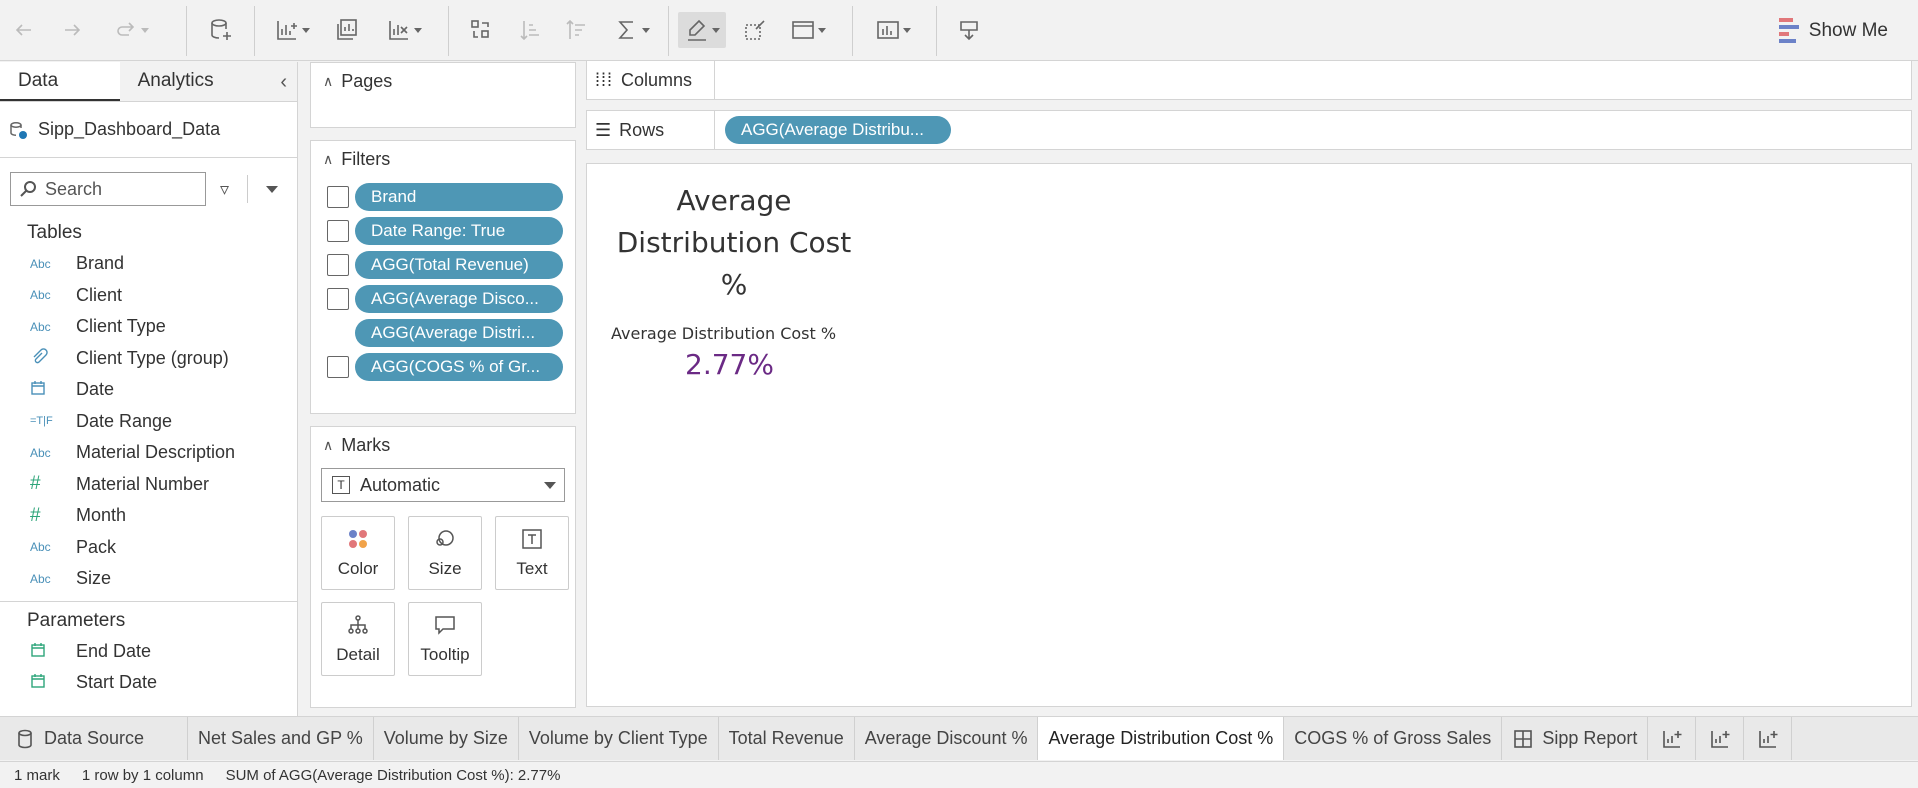 The image size is (1918, 788). Describe the element at coordinates (446, 738) in the screenshot. I see `sheet-tab: Volume by Size` at that location.